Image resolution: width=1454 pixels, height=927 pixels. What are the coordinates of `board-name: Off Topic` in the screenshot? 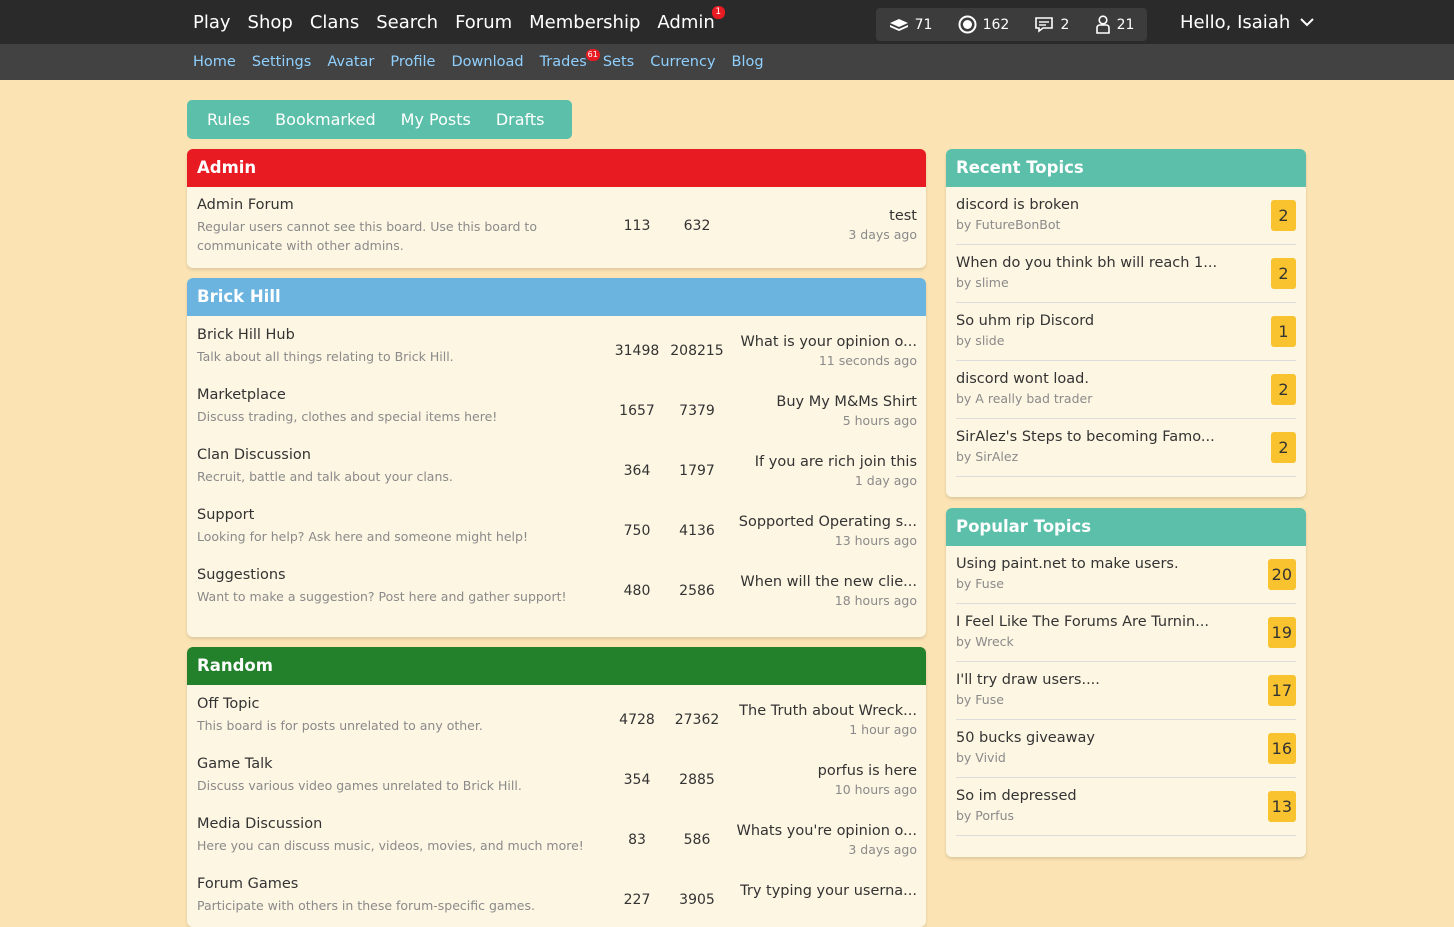 It's located at (228, 704).